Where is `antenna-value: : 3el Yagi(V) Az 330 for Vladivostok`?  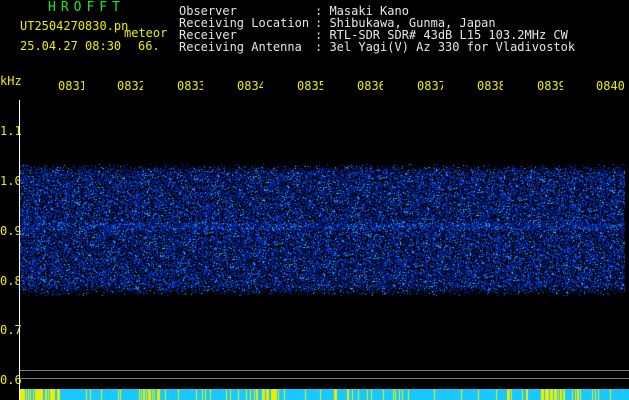 antenna-value: : 3el Yagi(V) Az 330 for Vladivostok is located at coordinates (445, 47).